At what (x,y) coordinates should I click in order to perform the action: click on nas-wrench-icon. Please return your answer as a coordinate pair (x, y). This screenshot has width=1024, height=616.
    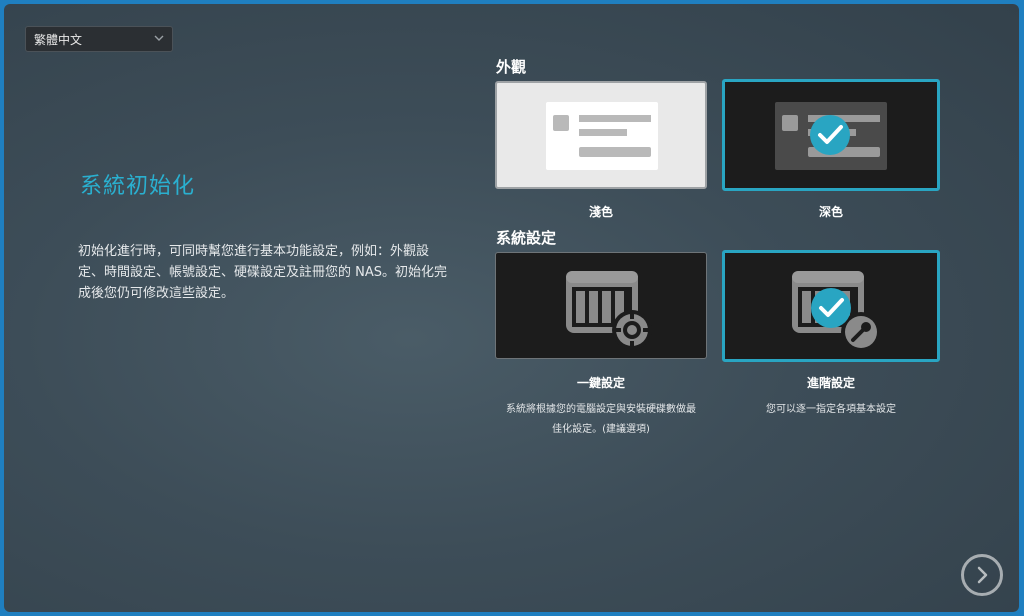
    Looking at the image, I should click on (836, 311).